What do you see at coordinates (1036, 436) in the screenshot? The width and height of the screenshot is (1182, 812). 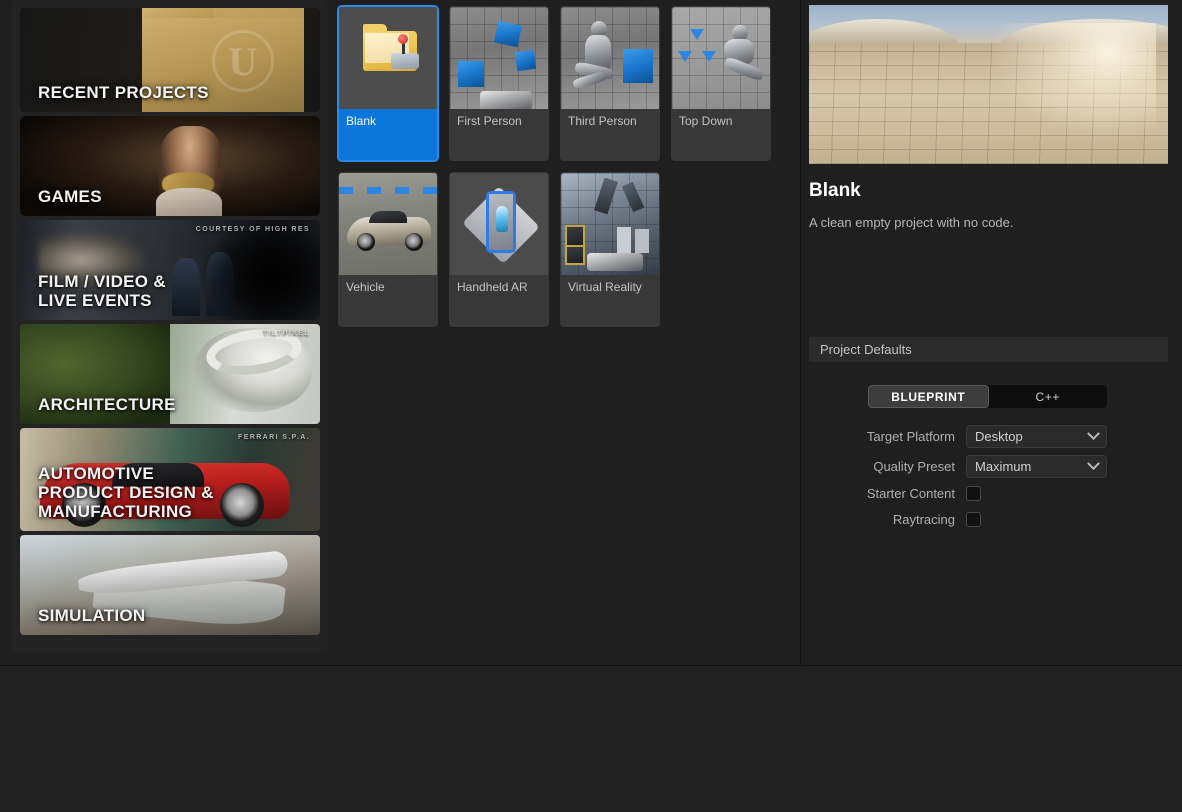 I see `target-platform-select: Desktop` at bounding box center [1036, 436].